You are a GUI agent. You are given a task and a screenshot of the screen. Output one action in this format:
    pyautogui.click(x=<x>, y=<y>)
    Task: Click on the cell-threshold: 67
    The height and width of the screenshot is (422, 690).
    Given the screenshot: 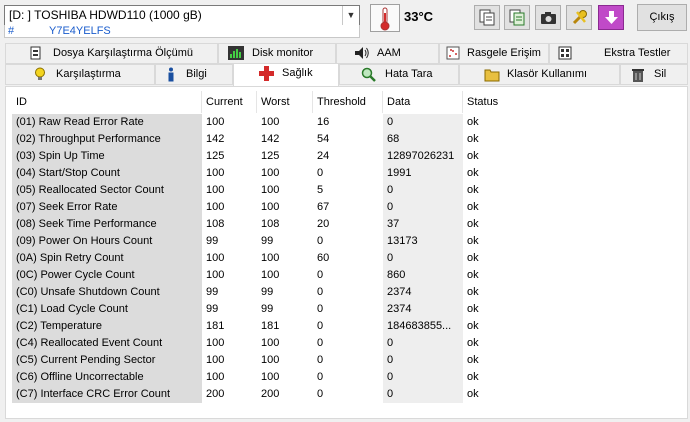 What is the action you would take?
    pyautogui.click(x=323, y=207)
    